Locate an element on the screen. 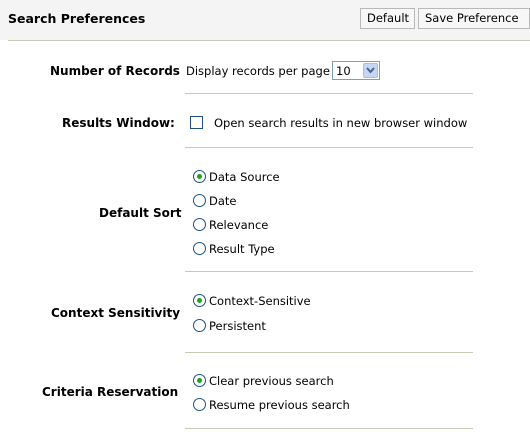 The height and width of the screenshot is (440, 530). context-sensitive-radio is located at coordinates (199, 300).